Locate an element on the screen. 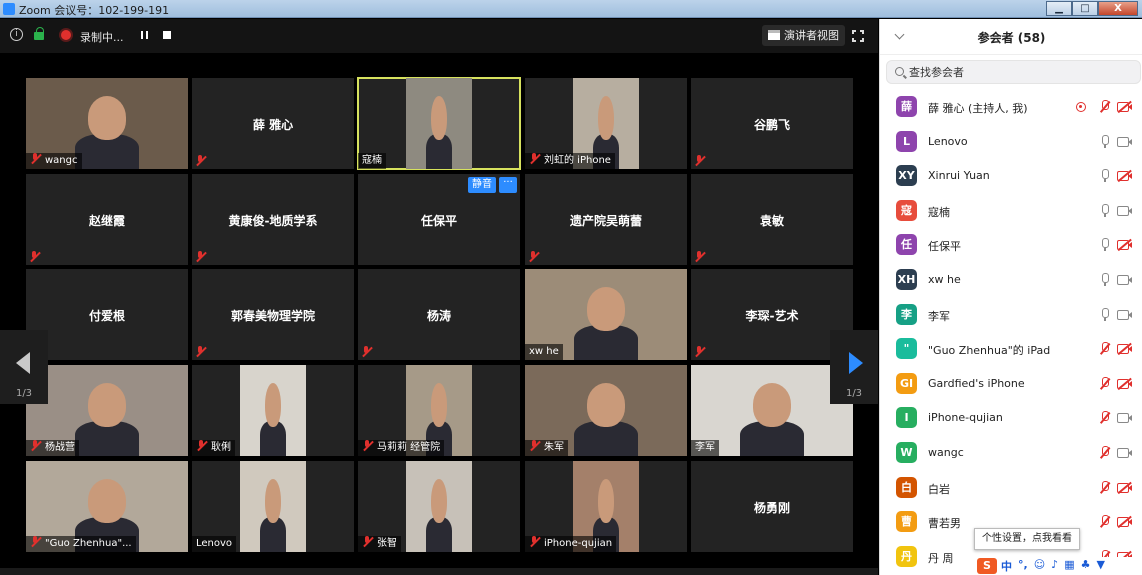 This screenshot has width=1142, height=575. minimize-button: ▁ is located at coordinates (1059, 8).